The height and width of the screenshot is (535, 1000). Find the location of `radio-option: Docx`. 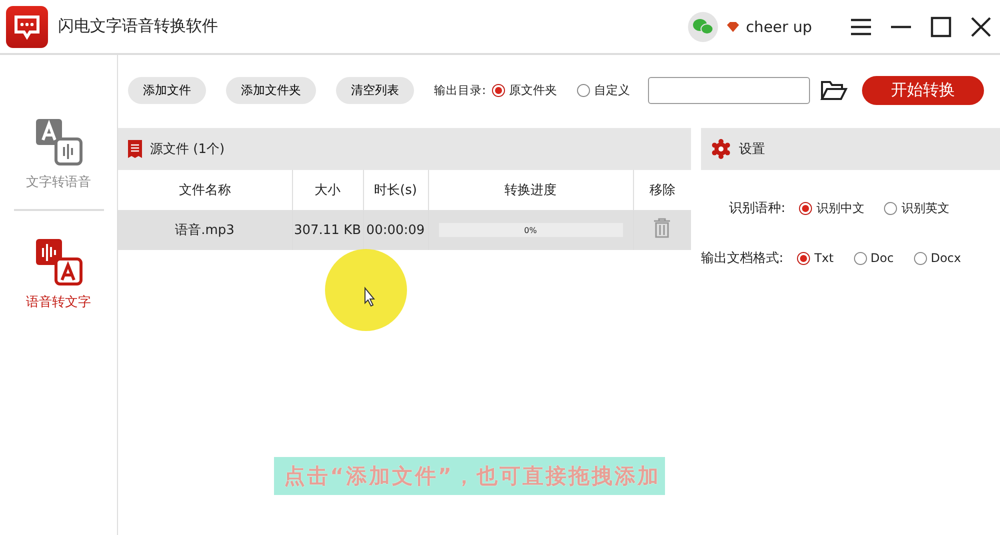

radio-option: Docx is located at coordinates (937, 258).